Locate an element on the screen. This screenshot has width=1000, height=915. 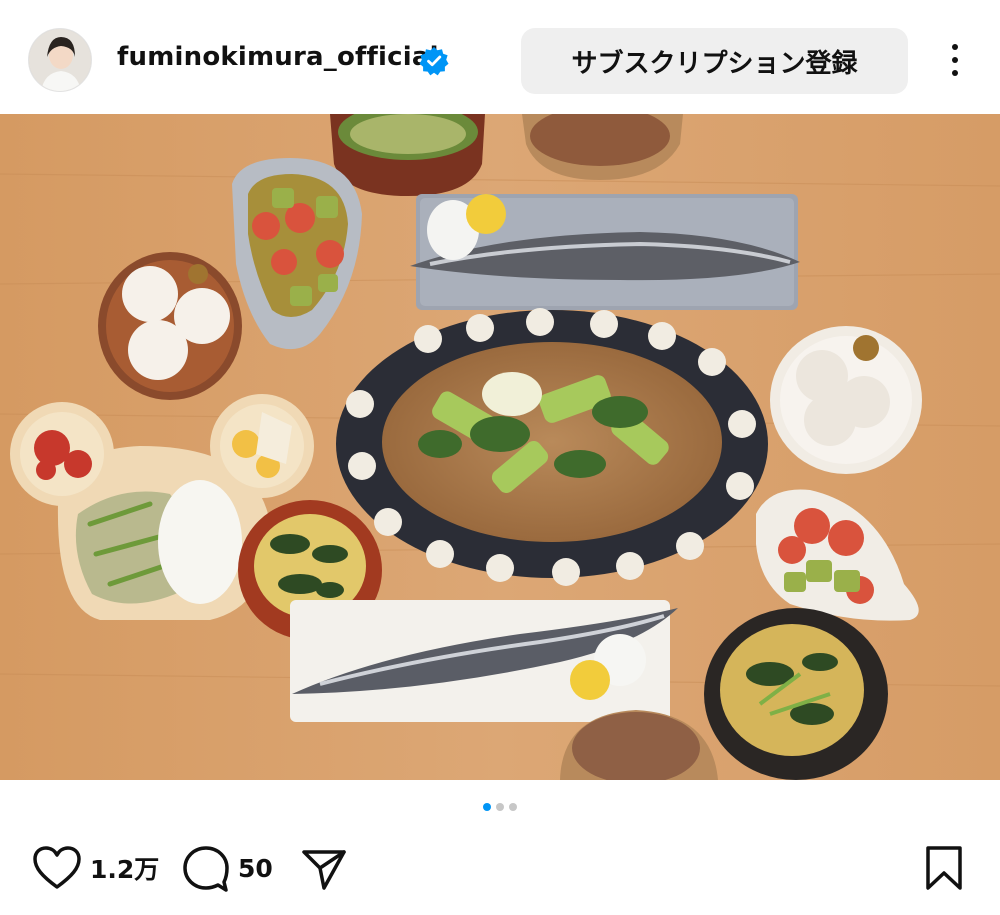
share-action is located at coordinates (324, 868).